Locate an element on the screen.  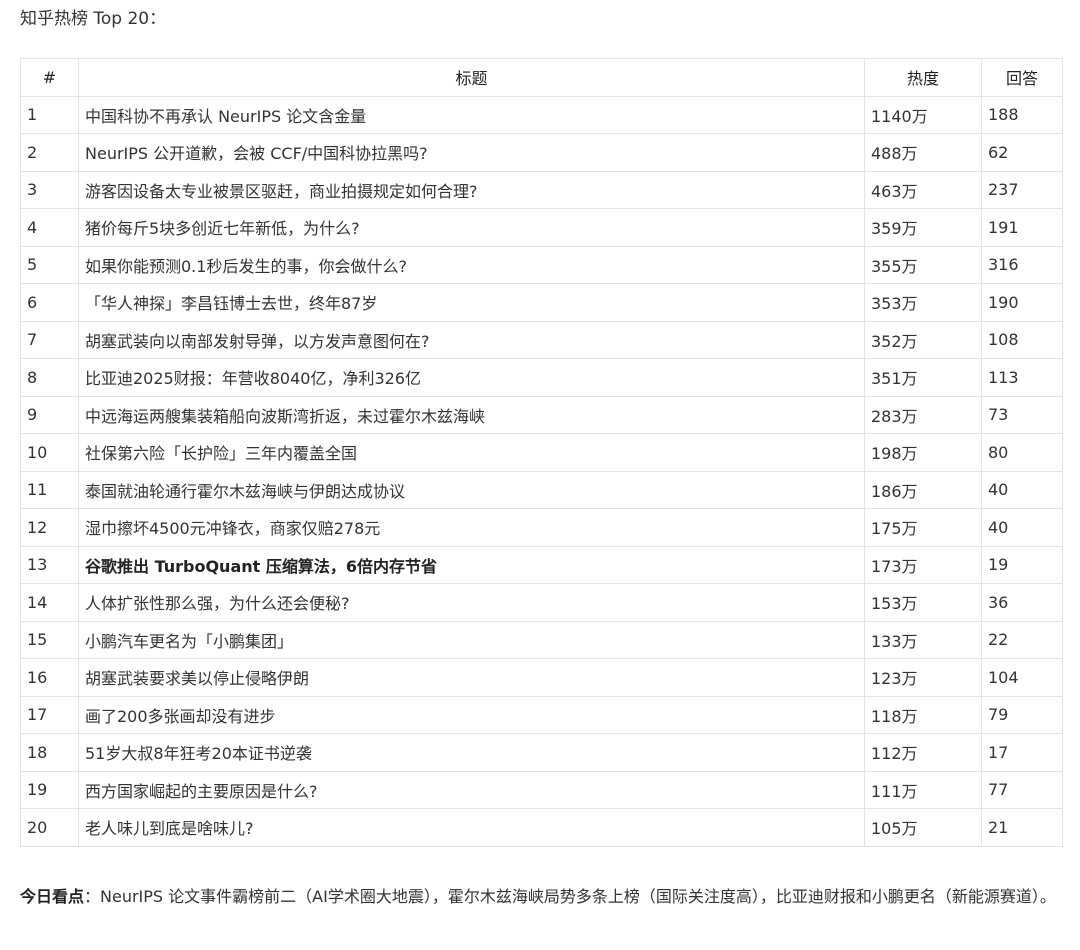
heat-cell: 175万 is located at coordinates (923, 527).